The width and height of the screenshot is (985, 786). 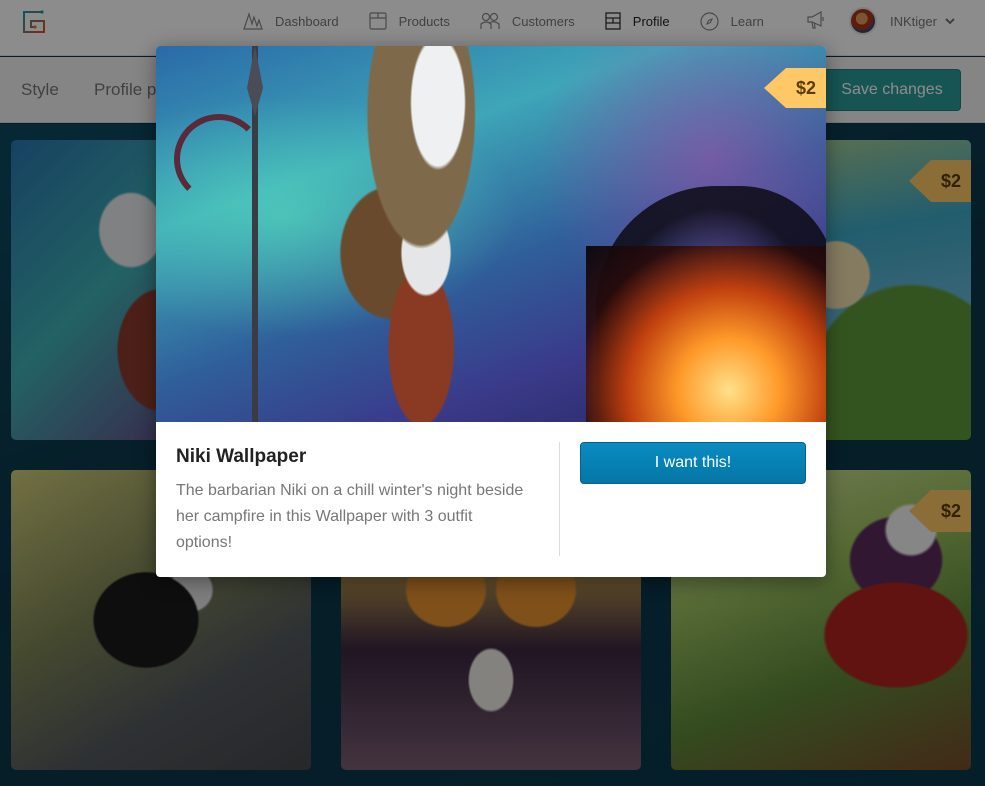 I want to click on character-art, so click(x=426, y=234).